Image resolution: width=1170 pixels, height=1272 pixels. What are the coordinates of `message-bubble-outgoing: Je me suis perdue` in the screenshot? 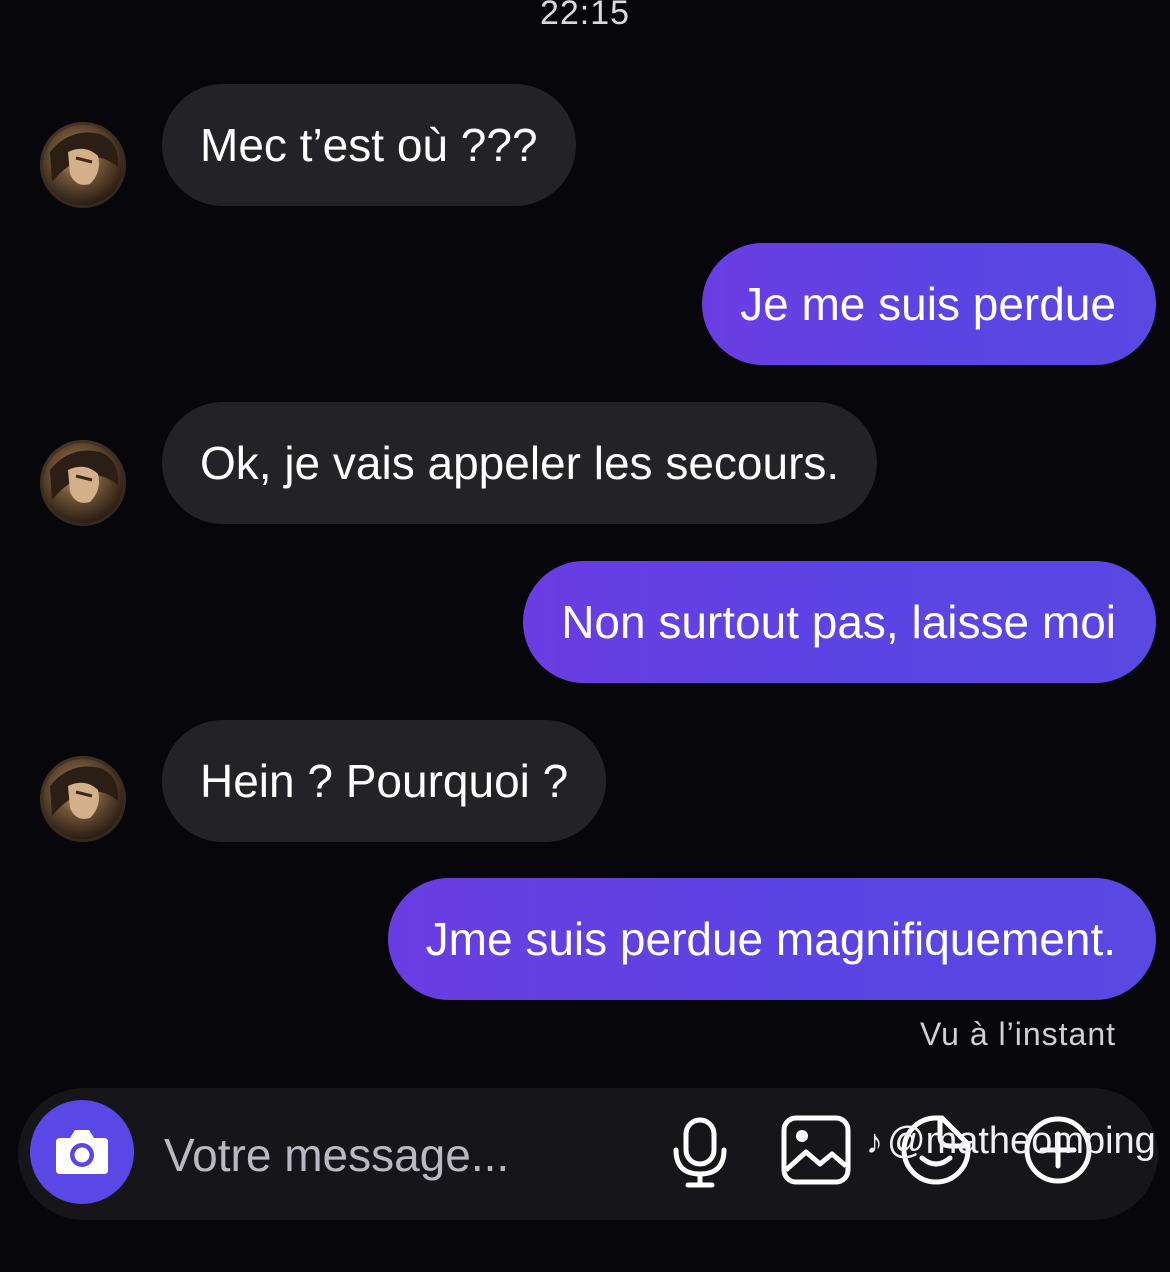 It's located at (929, 304).